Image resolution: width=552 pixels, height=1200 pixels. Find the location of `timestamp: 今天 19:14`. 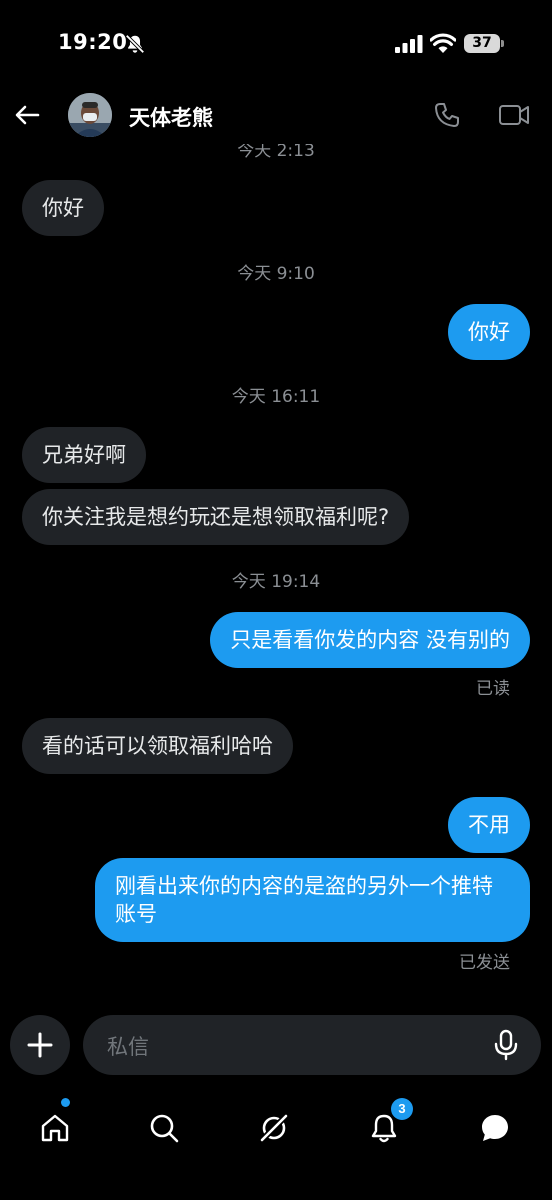

timestamp: 今天 19:14 is located at coordinates (276, 582).